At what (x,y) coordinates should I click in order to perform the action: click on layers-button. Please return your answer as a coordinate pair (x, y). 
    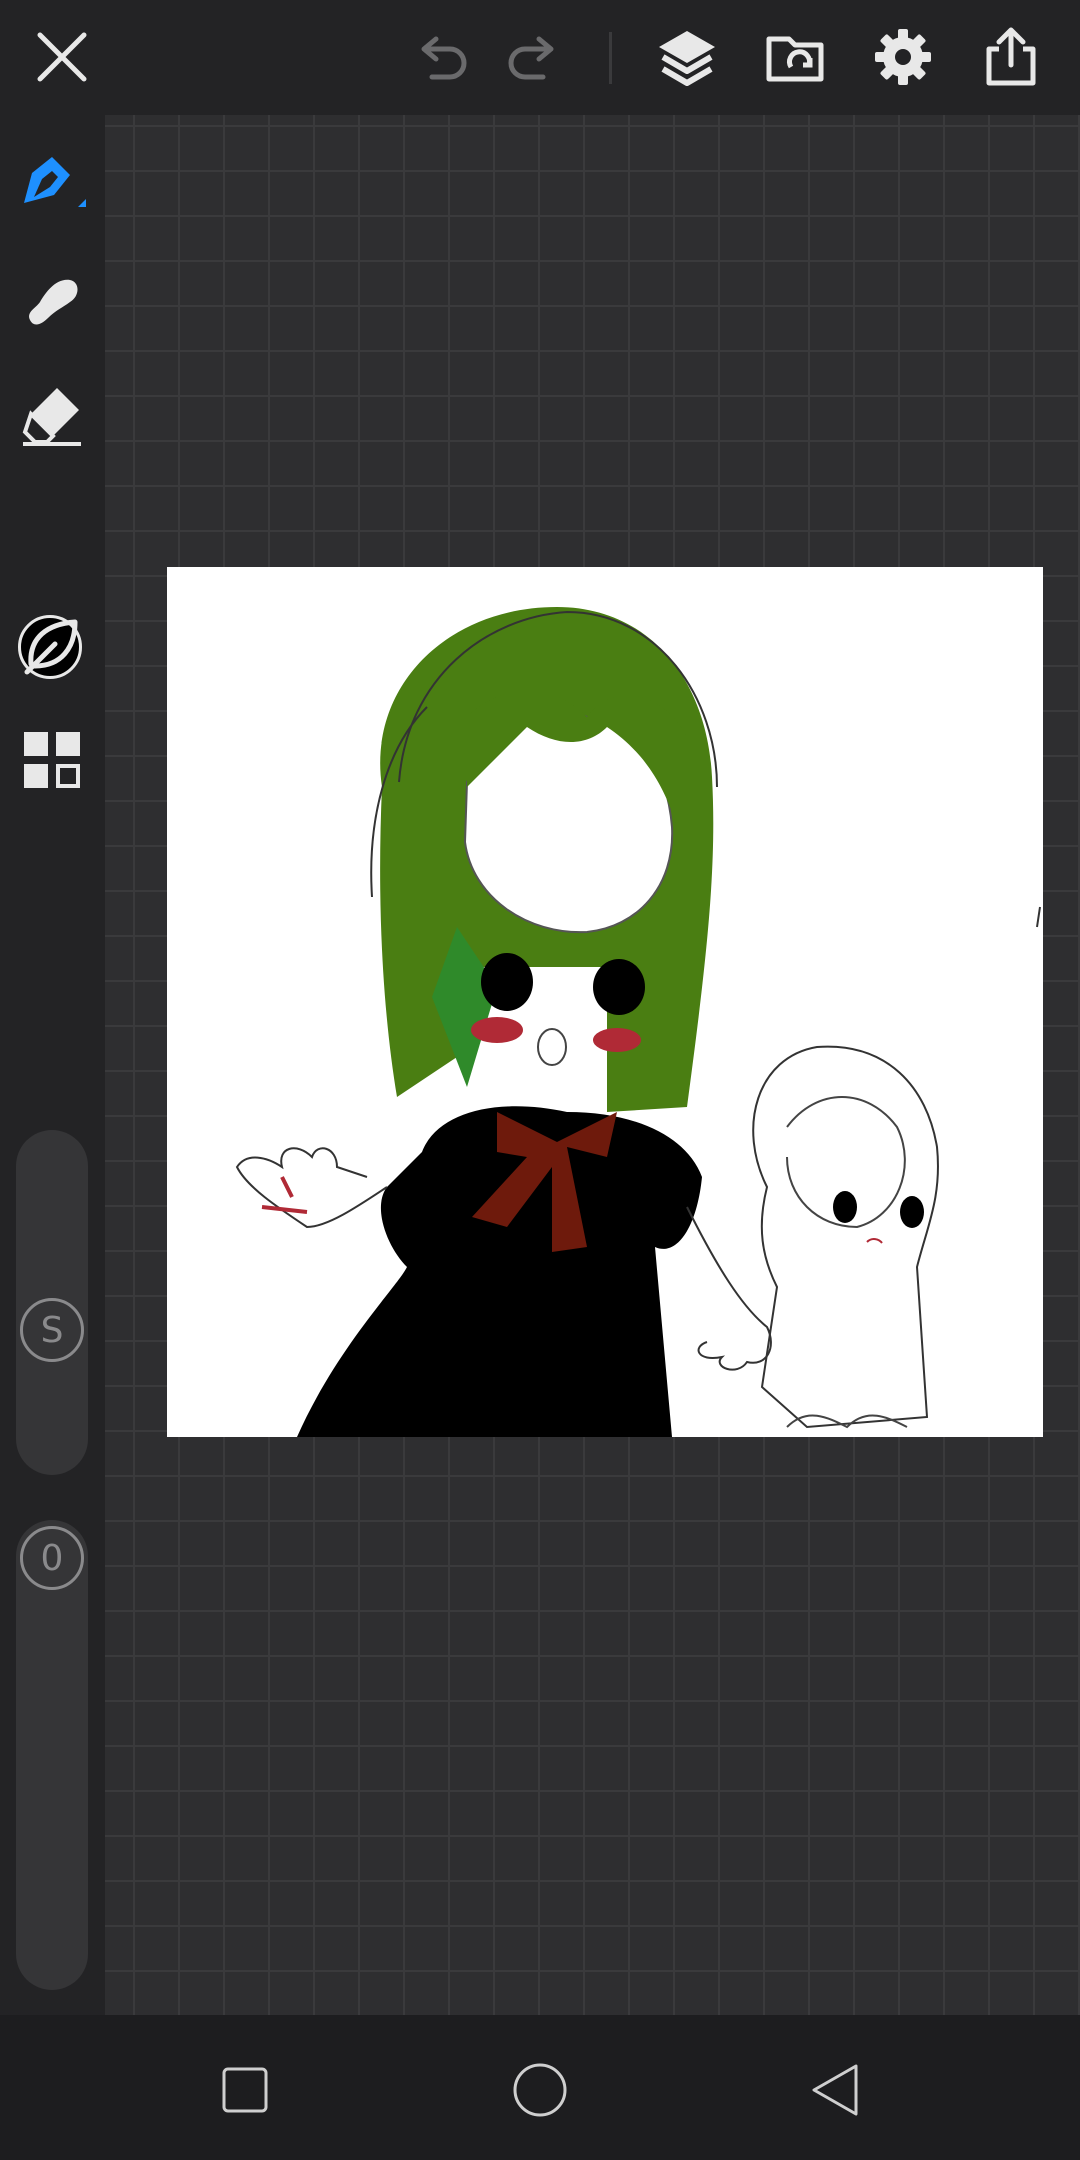
    Looking at the image, I should click on (687, 57).